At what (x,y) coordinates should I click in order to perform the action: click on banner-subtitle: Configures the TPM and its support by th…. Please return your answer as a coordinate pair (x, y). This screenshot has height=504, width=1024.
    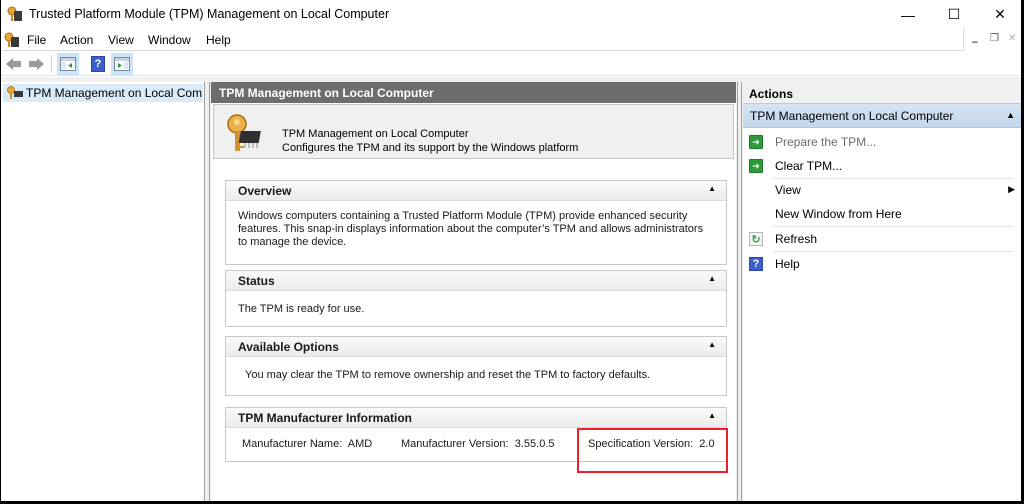
    Looking at the image, I should click on (430, 148).